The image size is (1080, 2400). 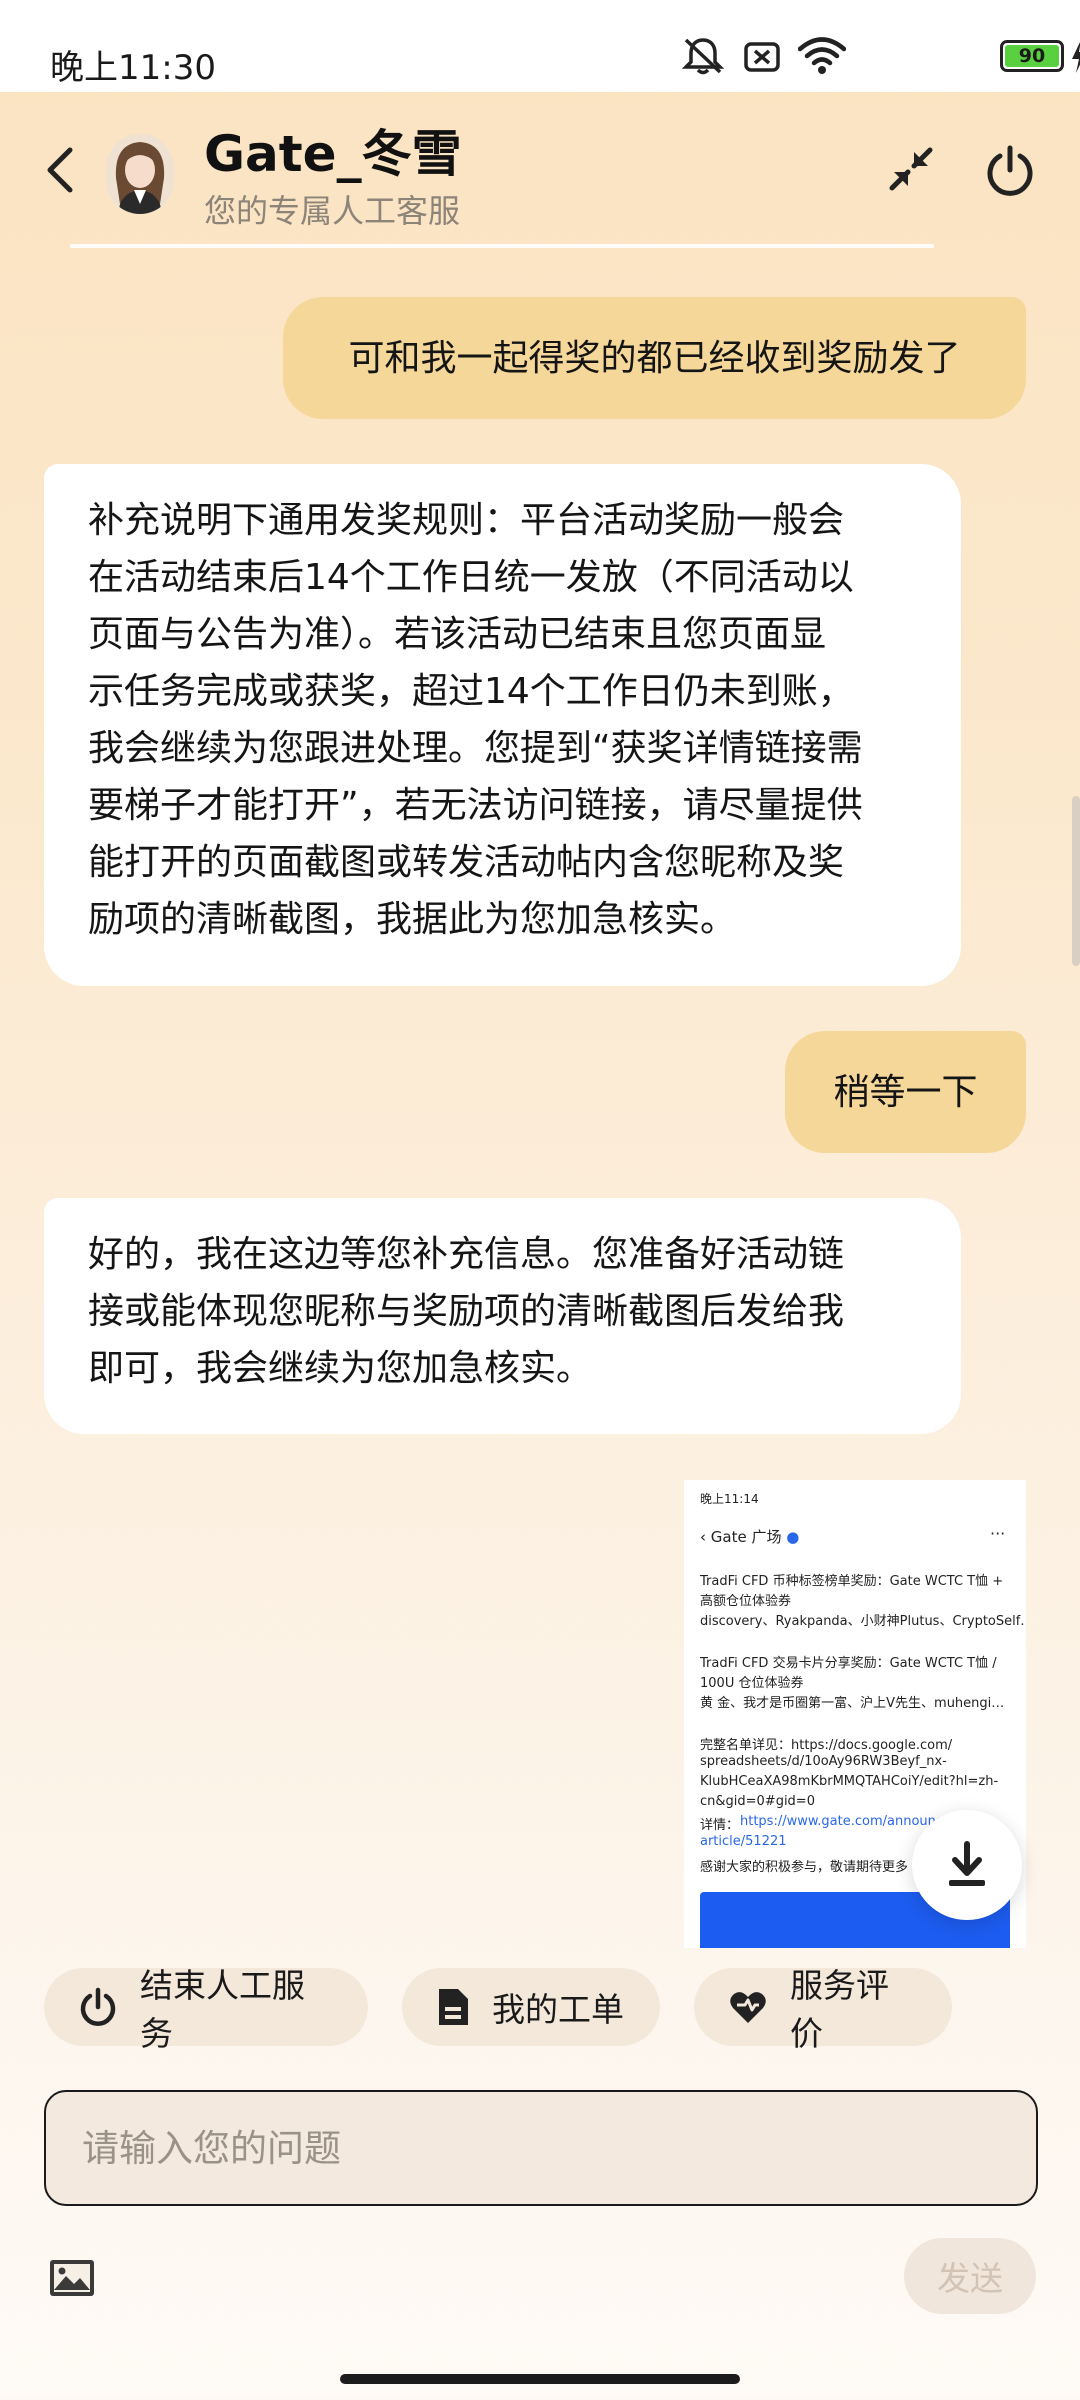 I want to click on battery-level: 90, so click(x=1032, y=55).